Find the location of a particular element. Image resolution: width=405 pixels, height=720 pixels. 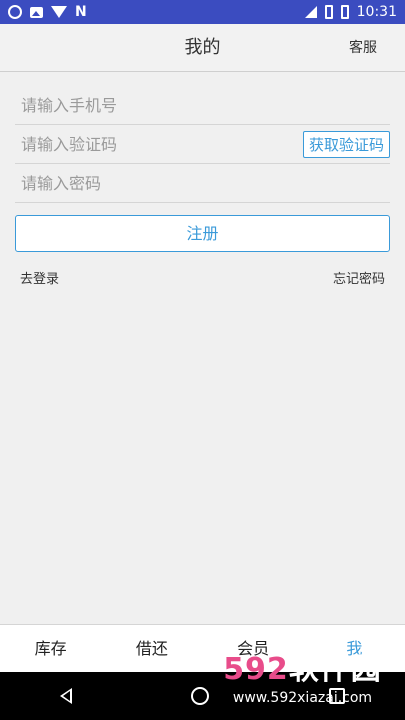

status-bar: N 10:31 is located at coordinates (202, 12).